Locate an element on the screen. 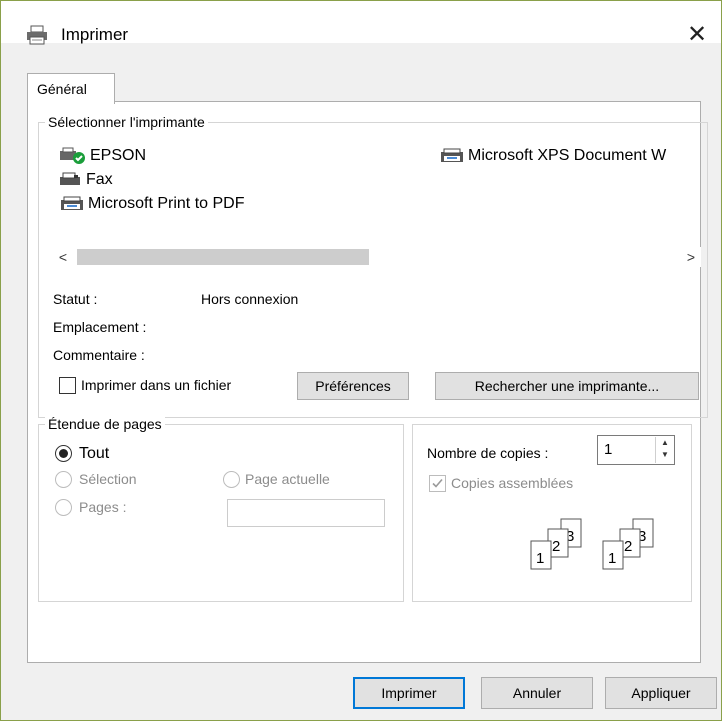  printer-list-scrollbar: < > is located at coordinates (377, 257).